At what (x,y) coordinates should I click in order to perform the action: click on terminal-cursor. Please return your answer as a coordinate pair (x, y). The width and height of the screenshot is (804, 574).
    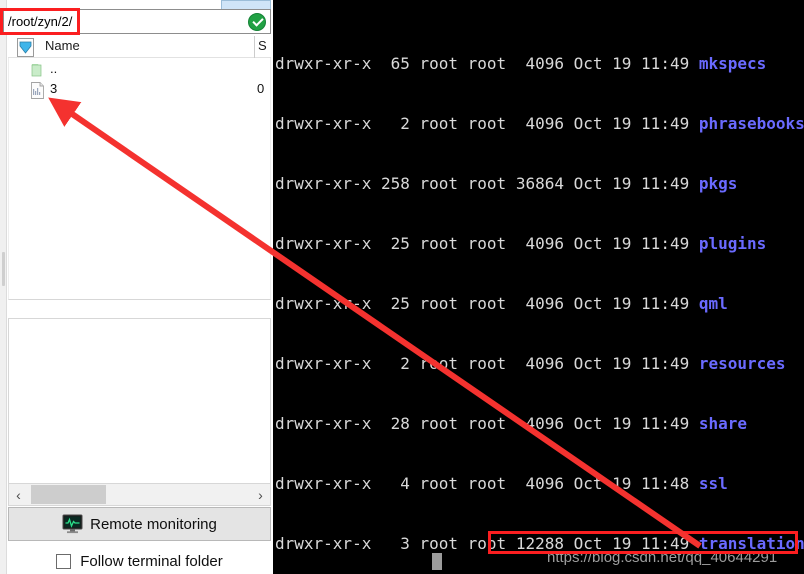
    Looking at the image, I should click on (437, 561).